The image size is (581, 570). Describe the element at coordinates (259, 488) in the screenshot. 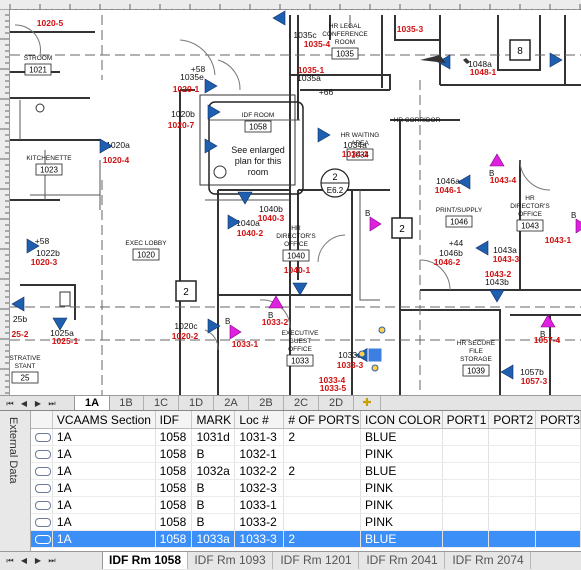

I see `table-cell: 1032-3` at that location.